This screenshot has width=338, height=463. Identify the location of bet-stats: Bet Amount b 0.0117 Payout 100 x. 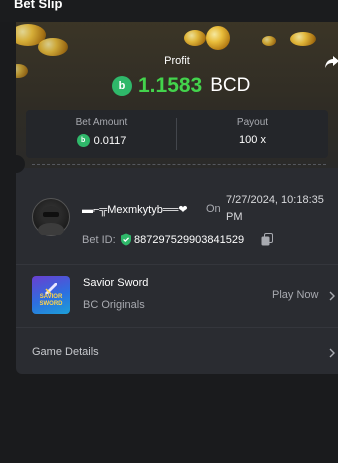
(177, 134).